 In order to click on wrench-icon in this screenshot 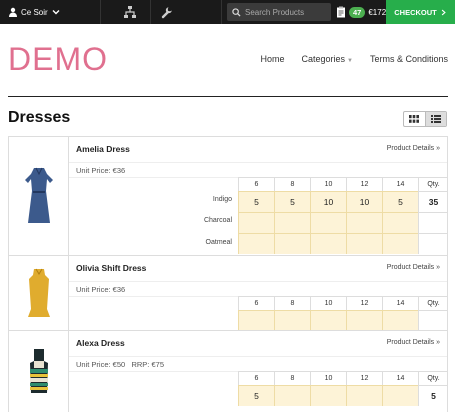, I will do `click(167, 12)`.